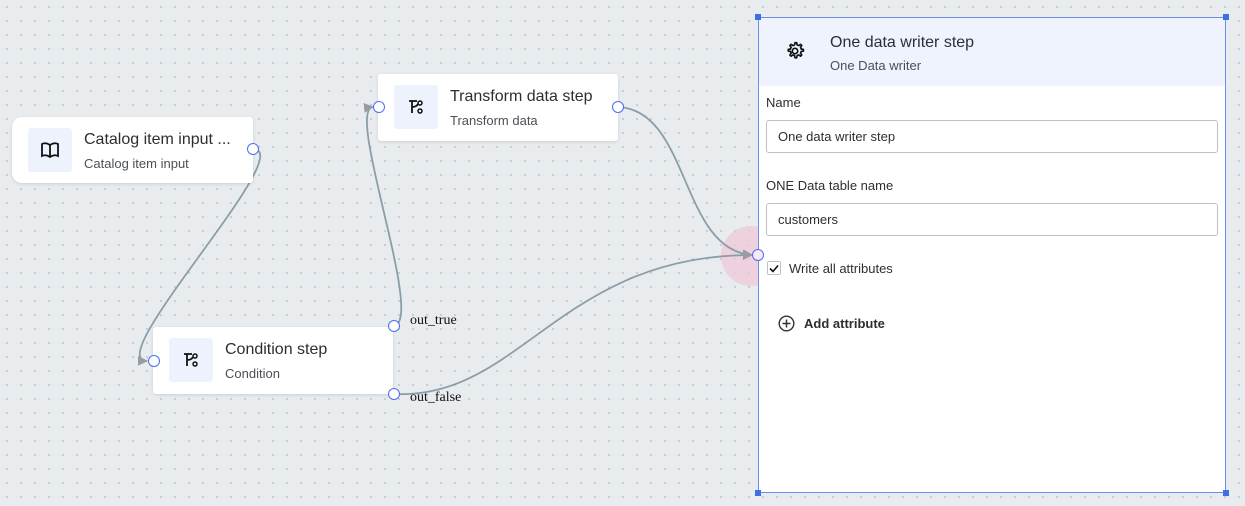  What do you see at coordinates (433, 320) in the screenshot?
I see `out-true-label: out_true` at bounding box center [433, 320].